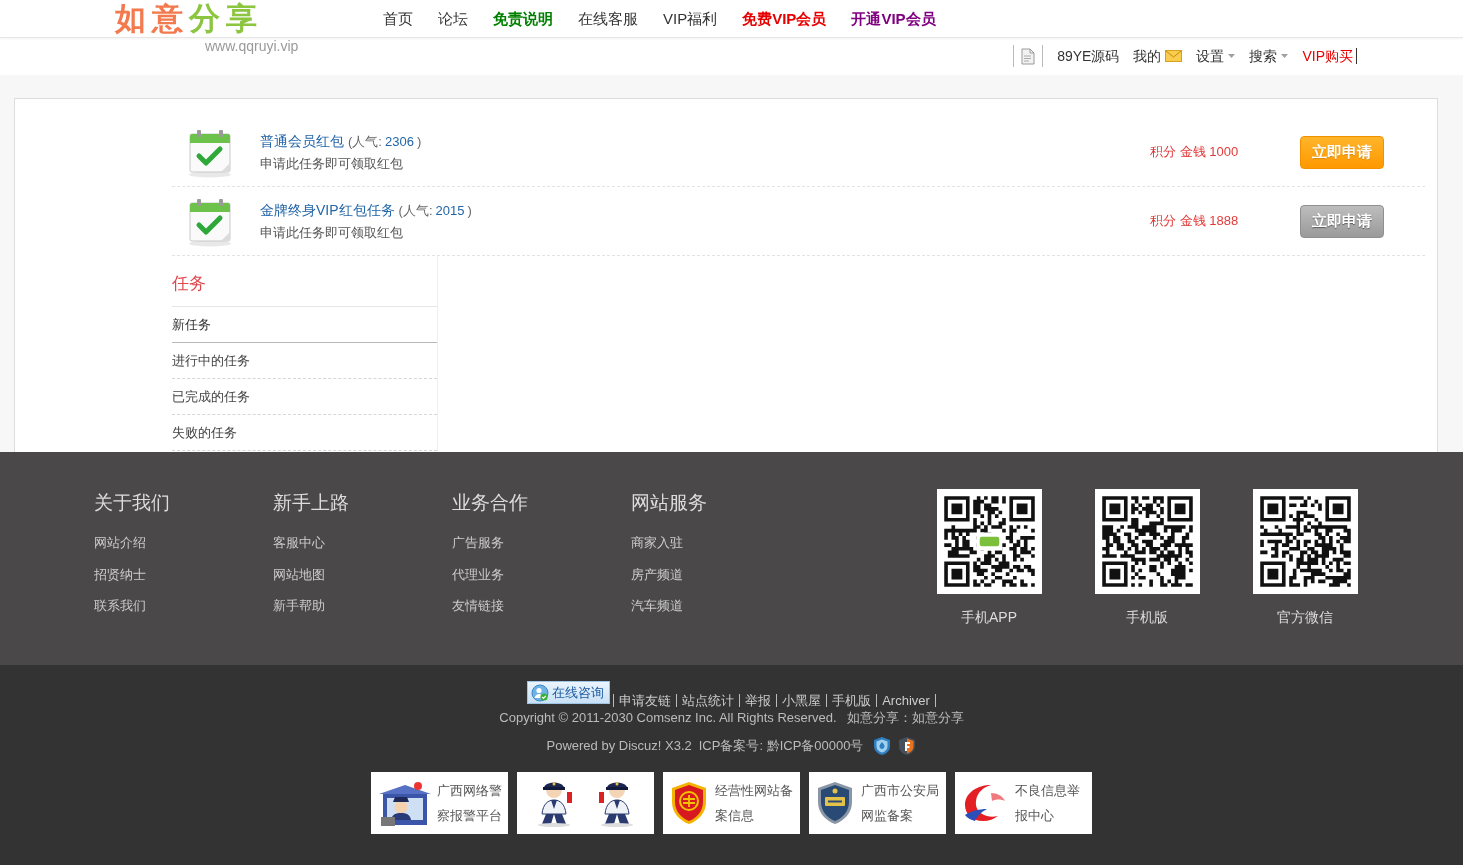  I want to click on powered-by-text: Powered by Discuz! X3.2, so click(619, 746).